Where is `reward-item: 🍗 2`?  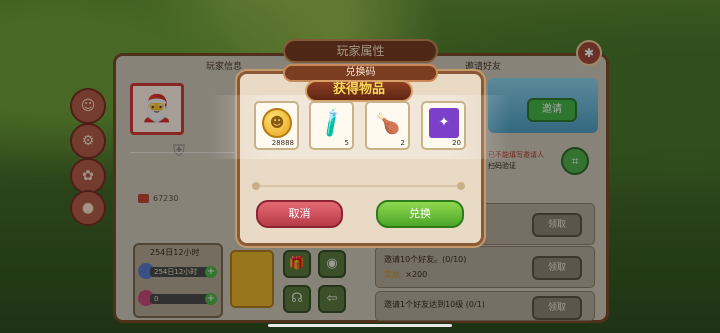 reward-item: 🍗 2 is located at coordinates (387, 125).